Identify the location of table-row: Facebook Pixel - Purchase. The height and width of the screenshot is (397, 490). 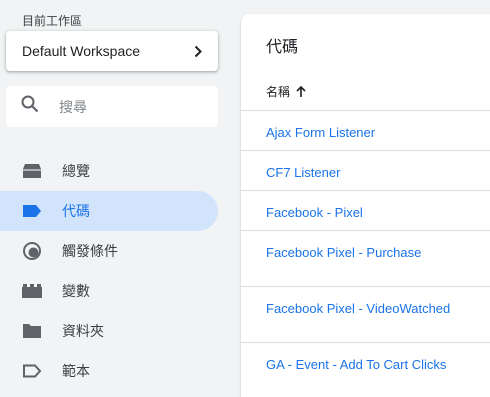
(365, 258).